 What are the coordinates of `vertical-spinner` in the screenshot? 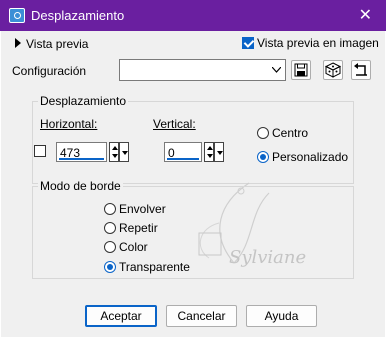 It's located at (209, 152).